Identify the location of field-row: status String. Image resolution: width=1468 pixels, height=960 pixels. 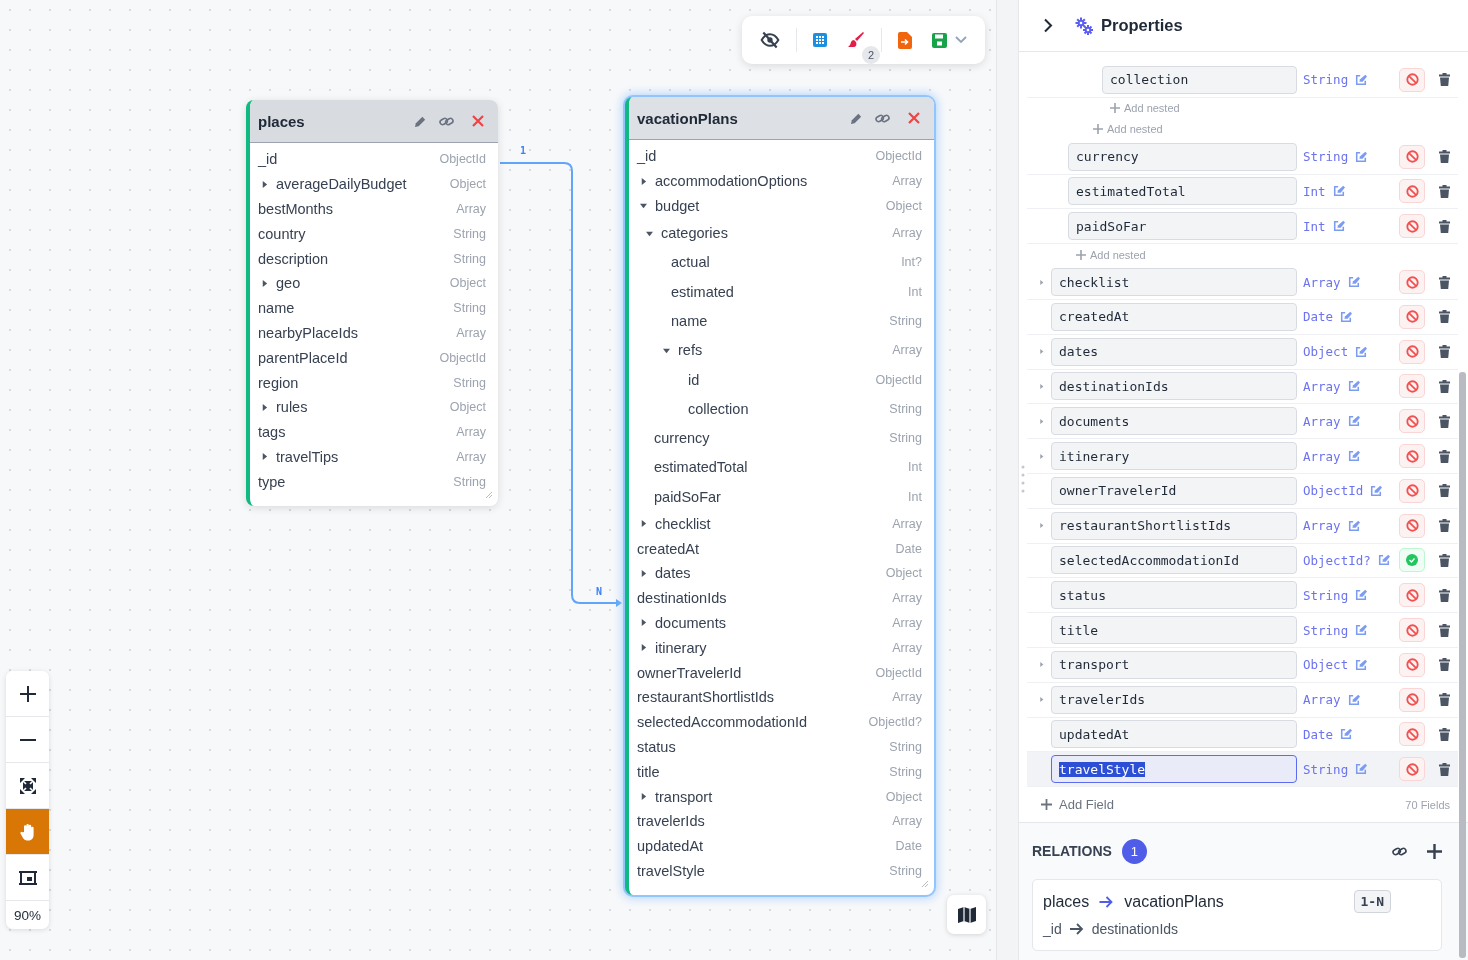
(1242, 596).